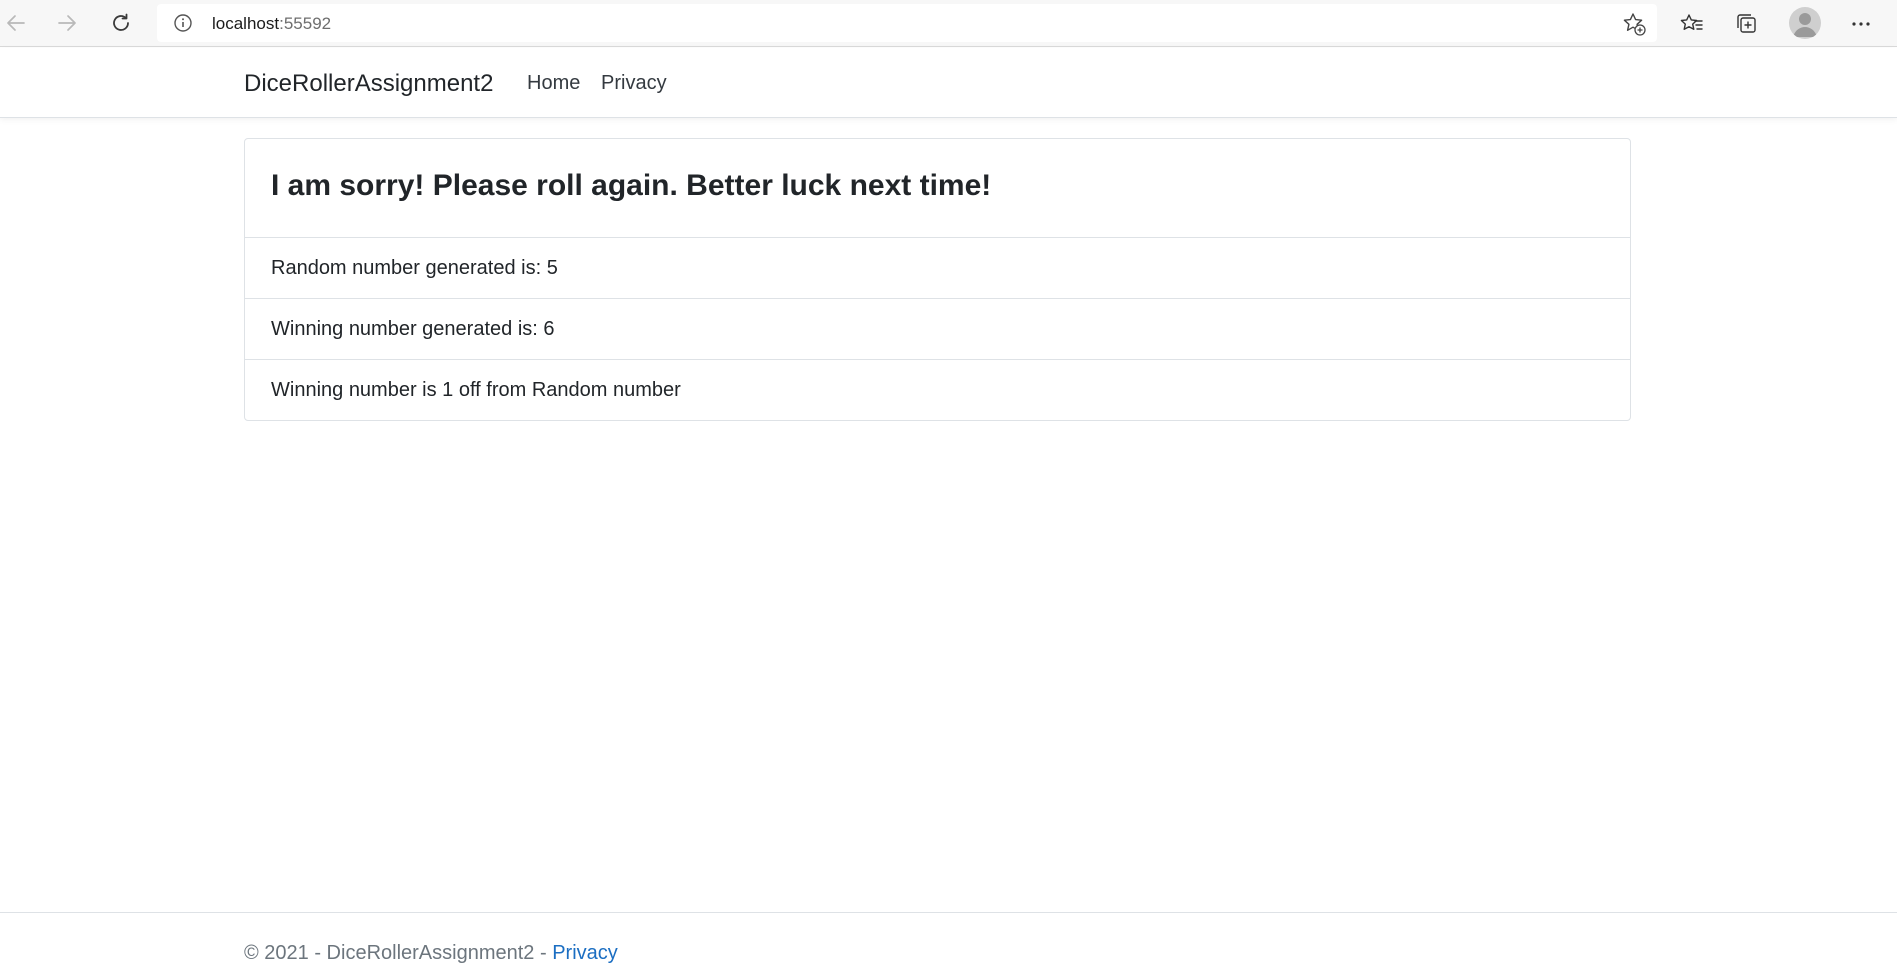 The height and width of the screenshot is (968, 1897). What do you see at coordinates (398, 953) in the screenshot?
I see `copyright-text: © 2021 - DiceRollerAssignment2 -` at bounding box center [398, 953].